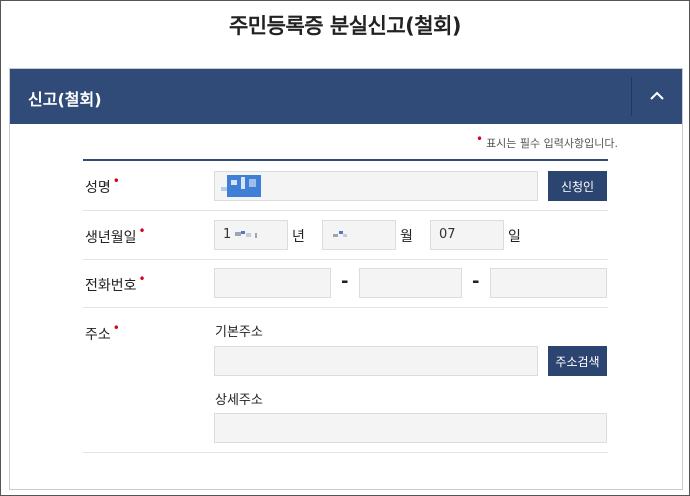 The width and height of the screenshot is (690, 496). Describe the element at coordinates (65, 99) in the screenshot. I see `panel-title: 신고(철회)` at that location.